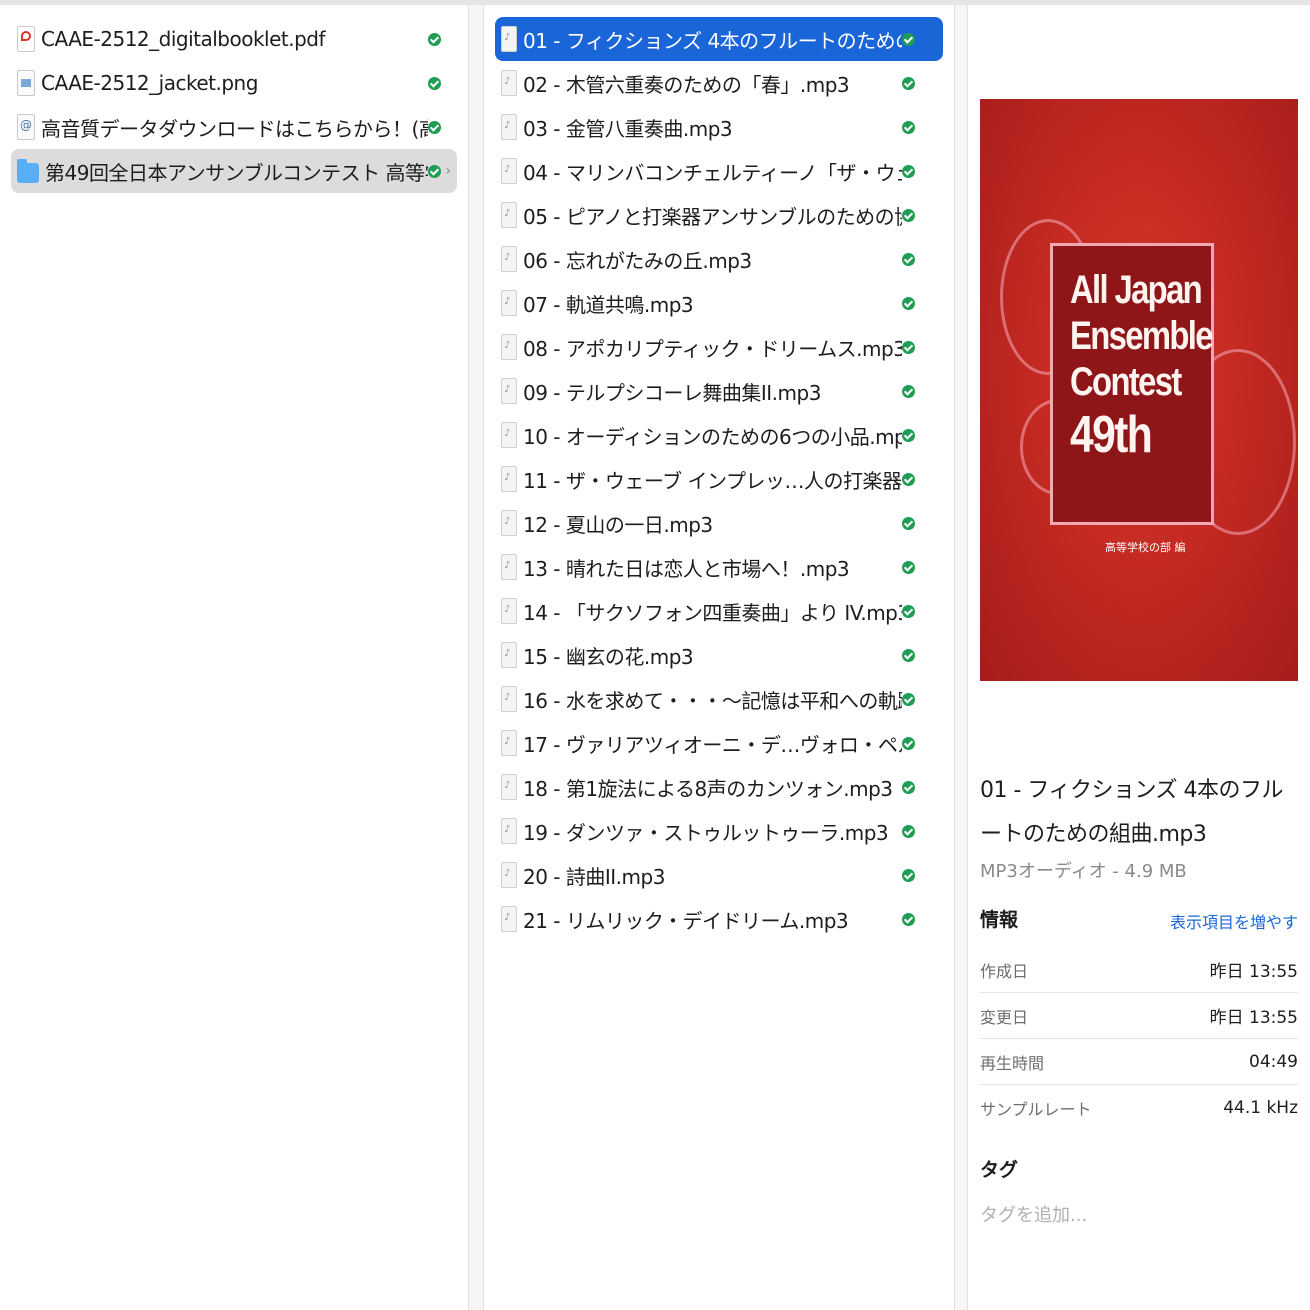 This screenshot has height=1310, width=1310. I want to click on track-row: 08 - アポカリプティック・ドリームス.mp3, so click(719, 347).